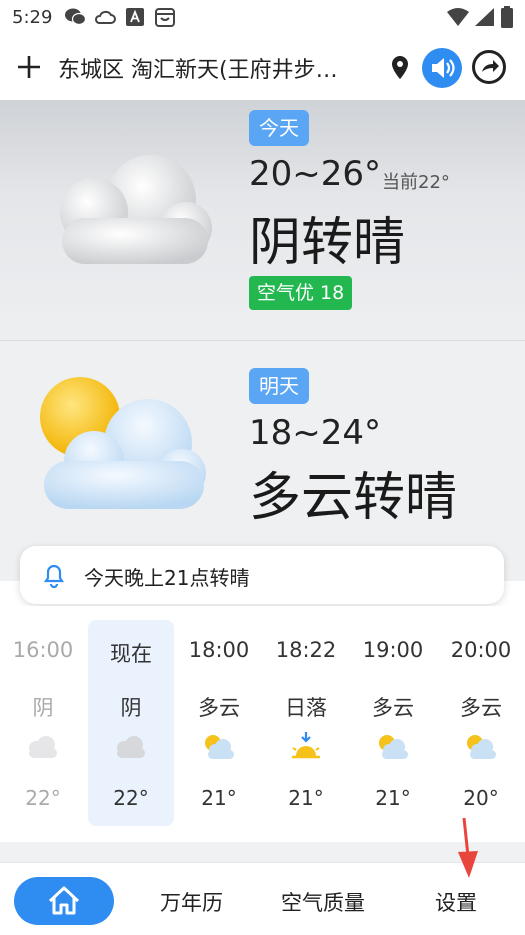  I want to click on hour-item: 19:00 多云 21°, so click(393, 723).